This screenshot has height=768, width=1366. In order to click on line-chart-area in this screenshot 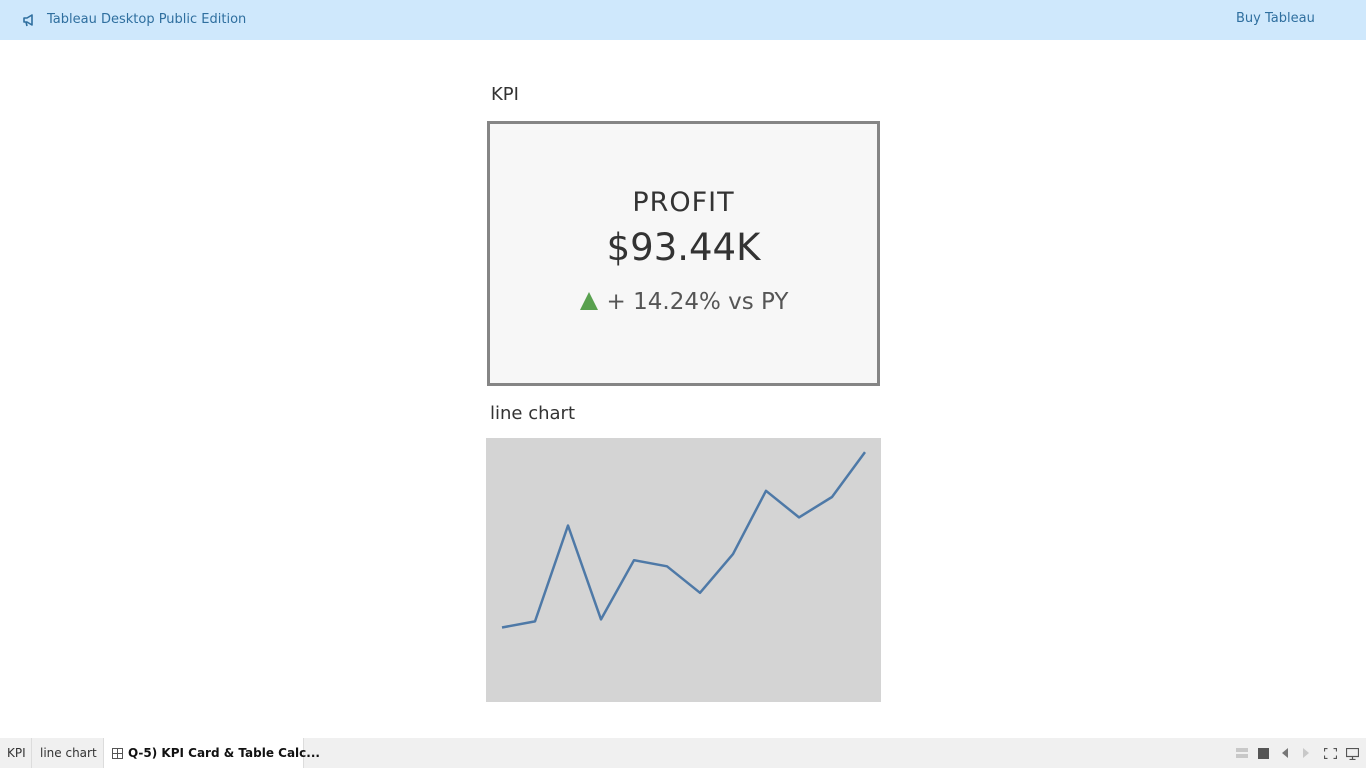, I will do `click(683, 570)`.